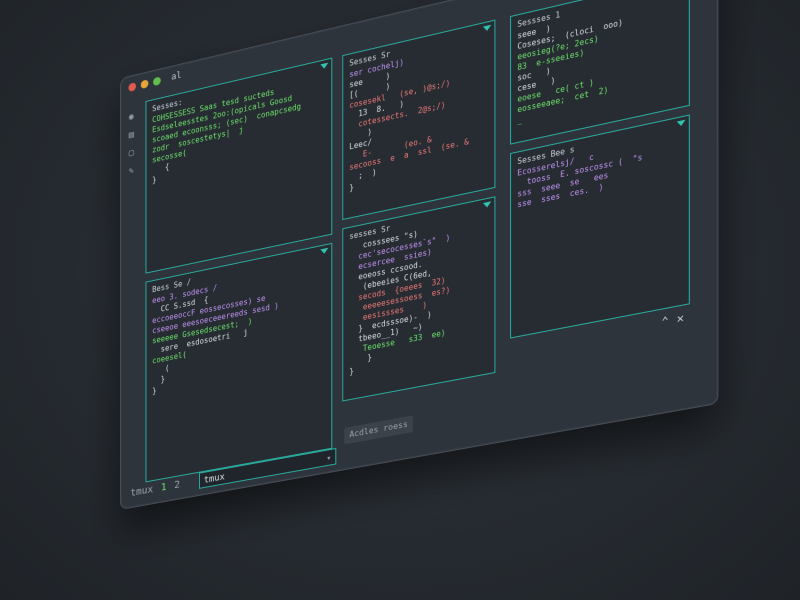 This screenshot has width=800, height=600. I want to click on minimize-dot-icon, so click(144, 84).